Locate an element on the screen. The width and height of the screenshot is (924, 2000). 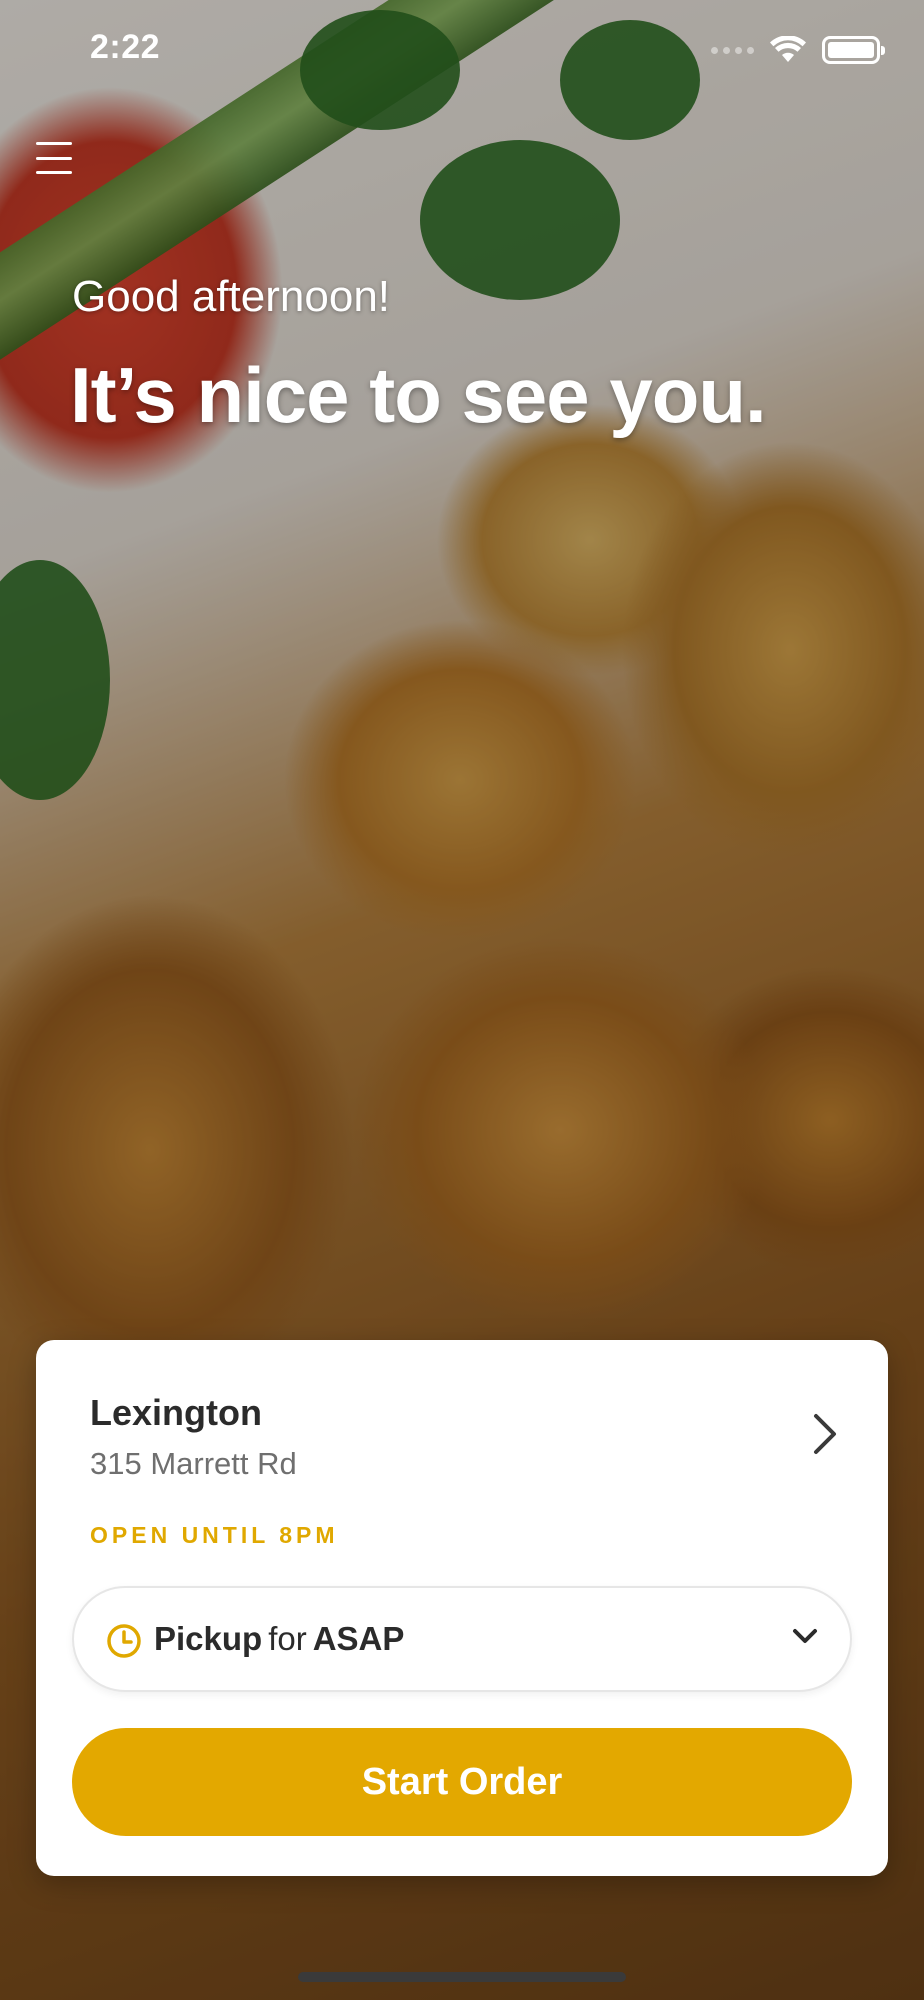
location-name: Lexington is located at coordinates (176, 1412).